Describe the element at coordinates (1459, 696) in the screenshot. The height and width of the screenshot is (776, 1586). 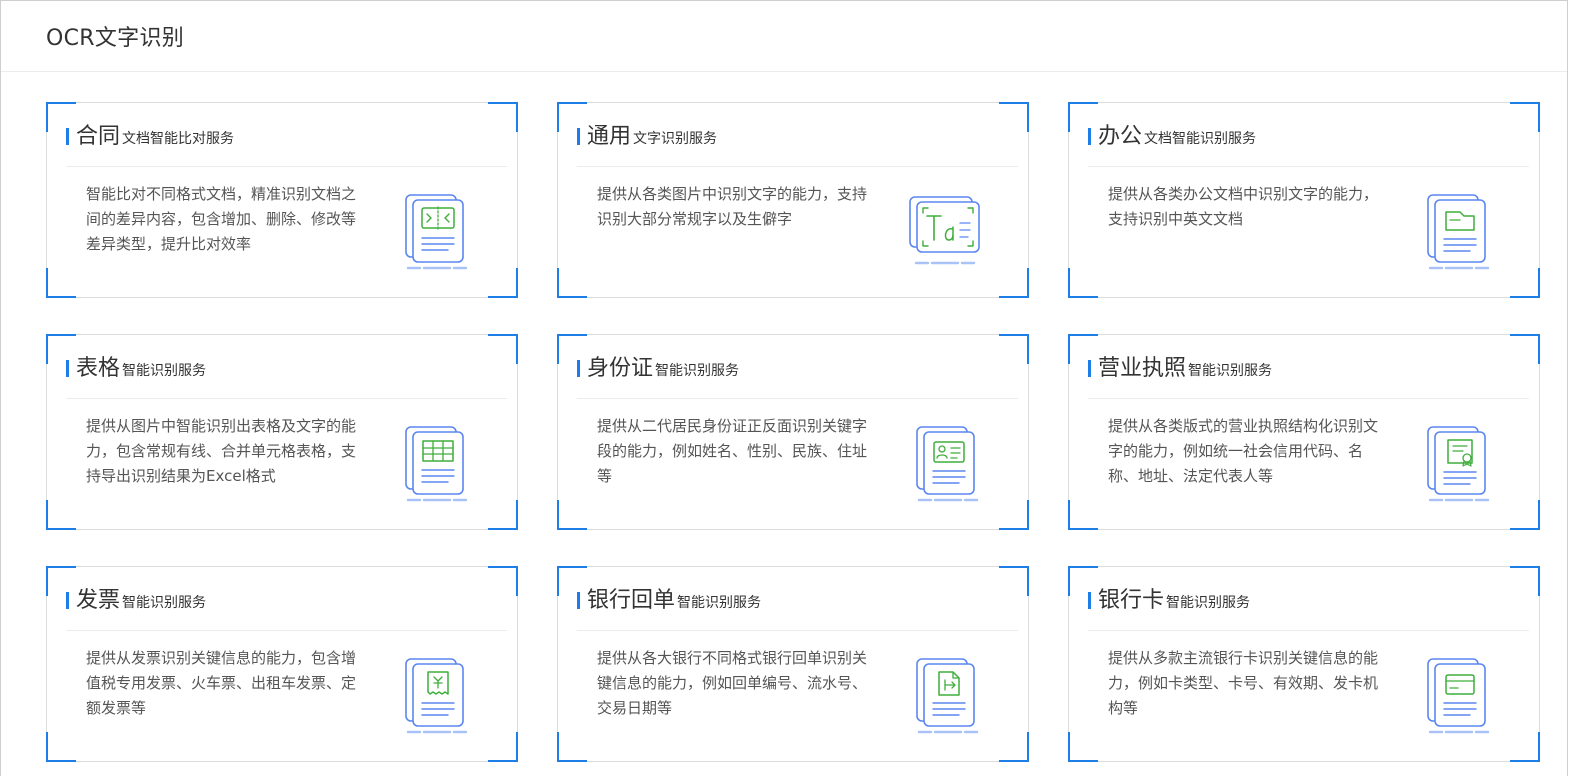
I see `bank-card-icon` at that location.